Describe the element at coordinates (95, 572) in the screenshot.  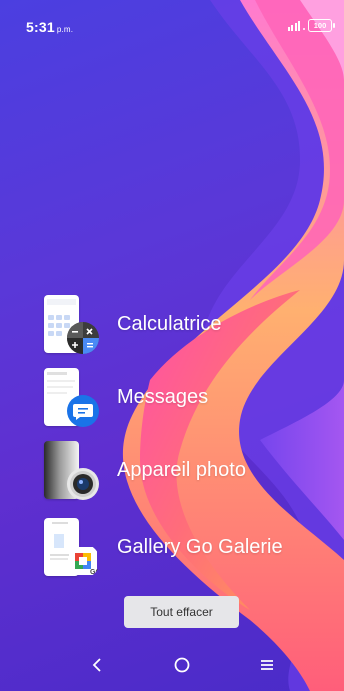
I see `gallery-go-text: GO` at that location.